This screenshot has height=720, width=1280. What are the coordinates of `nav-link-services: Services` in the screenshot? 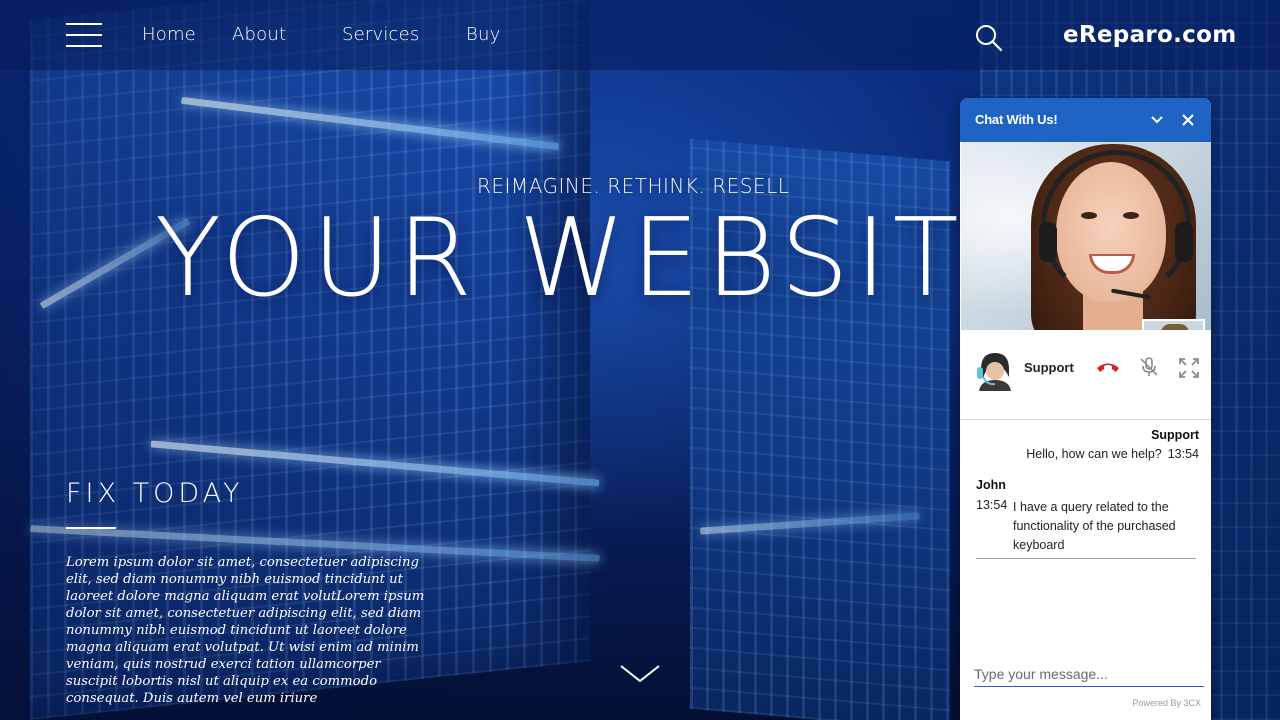 It's located at (381, 34).